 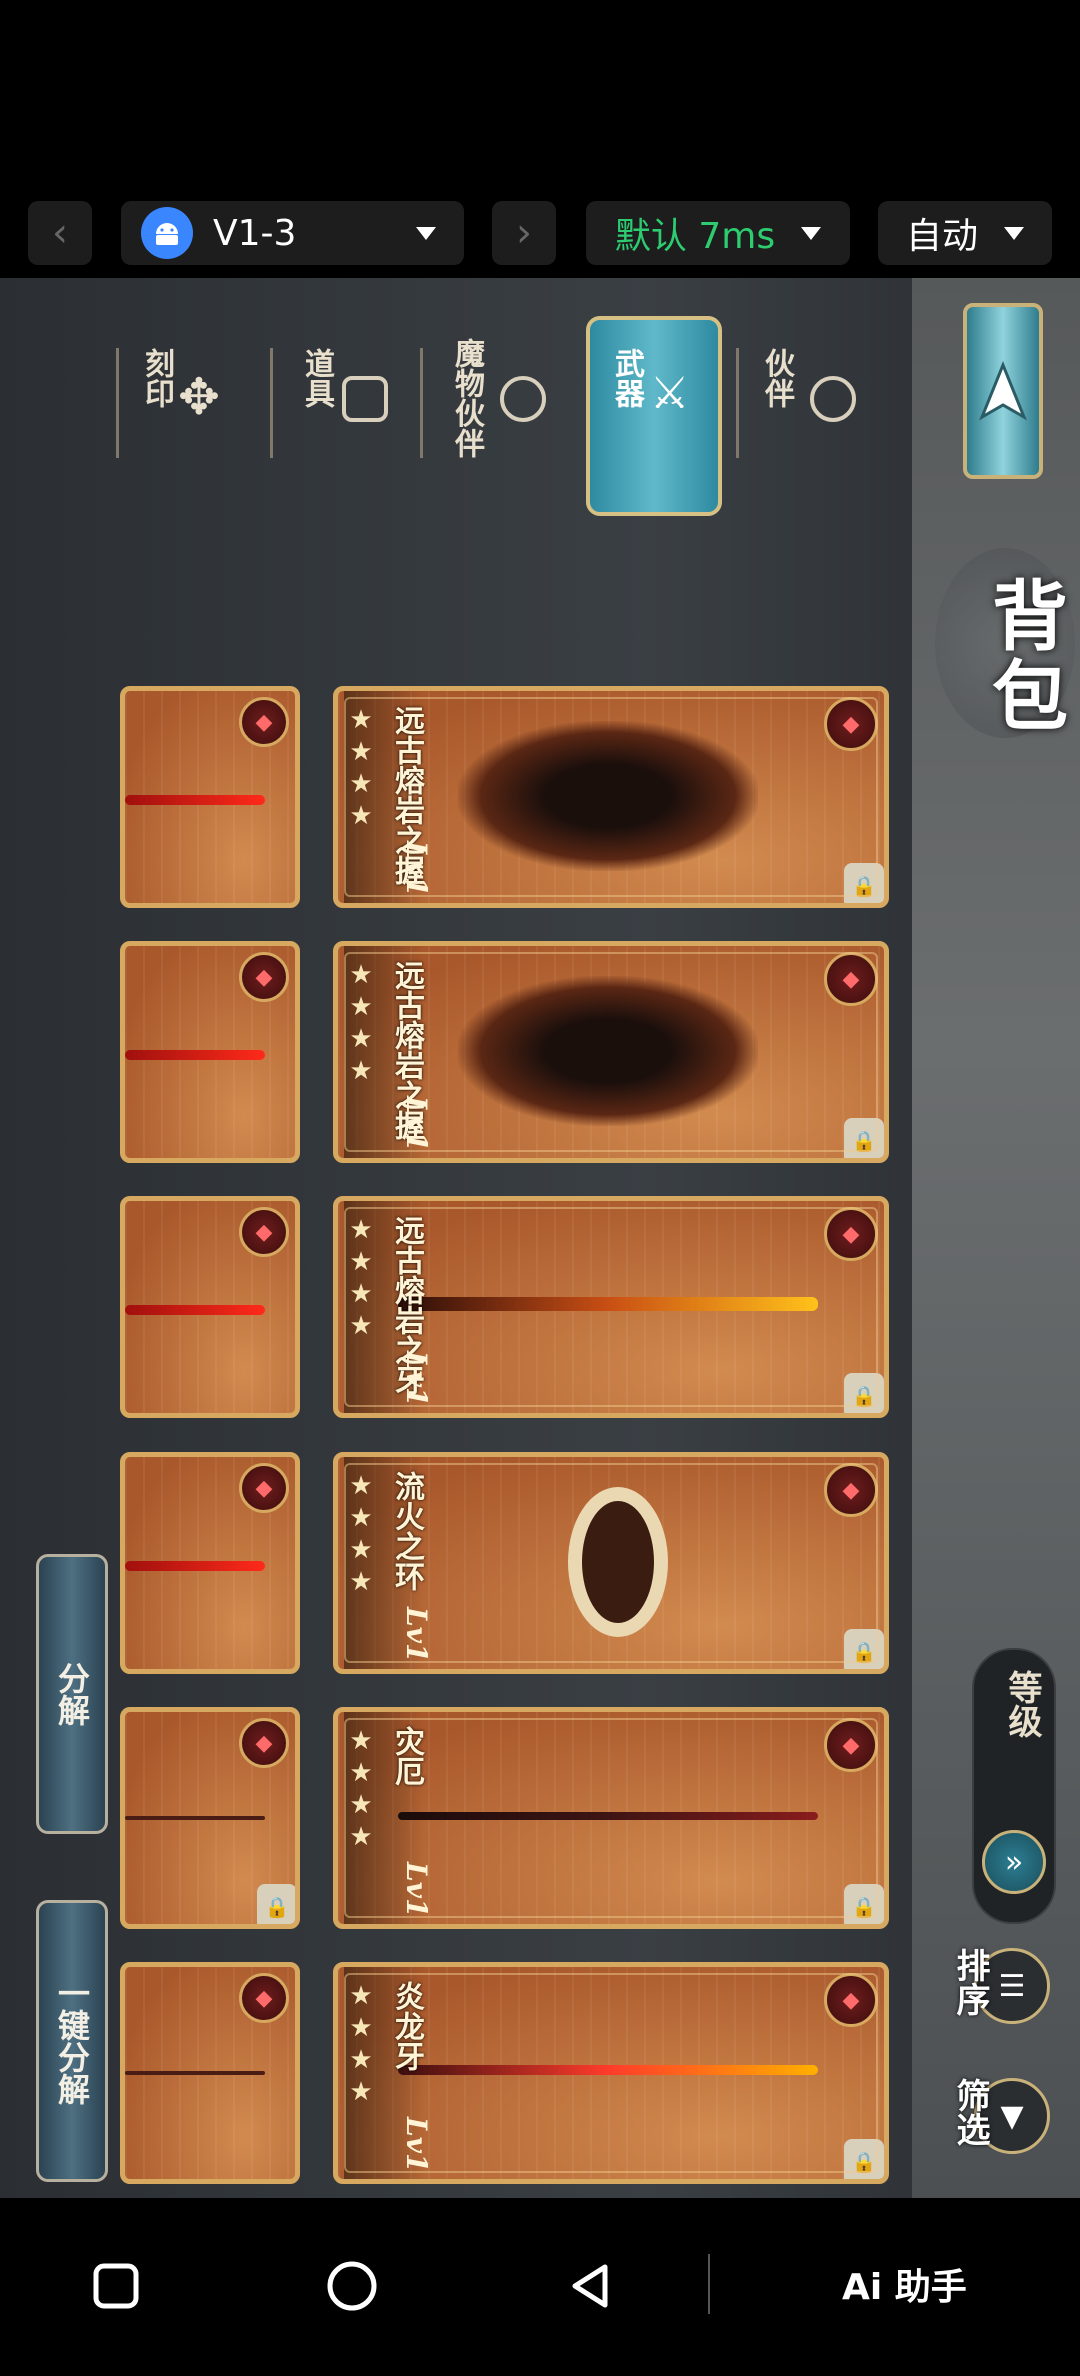 I want to click on card-name: 流火之环, so click(x=406, y=1531).